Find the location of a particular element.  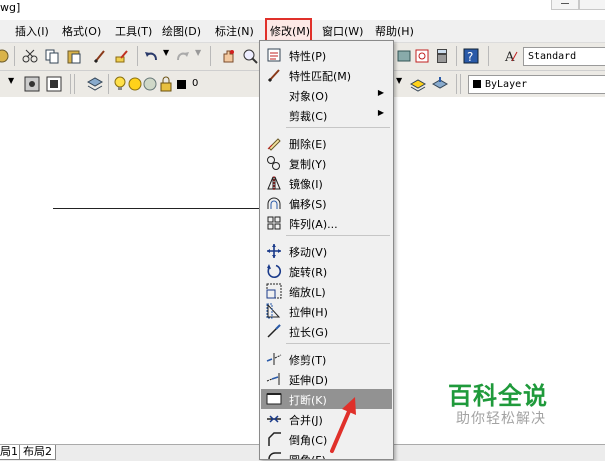

erase-icon is located at coordinates (274, 144).